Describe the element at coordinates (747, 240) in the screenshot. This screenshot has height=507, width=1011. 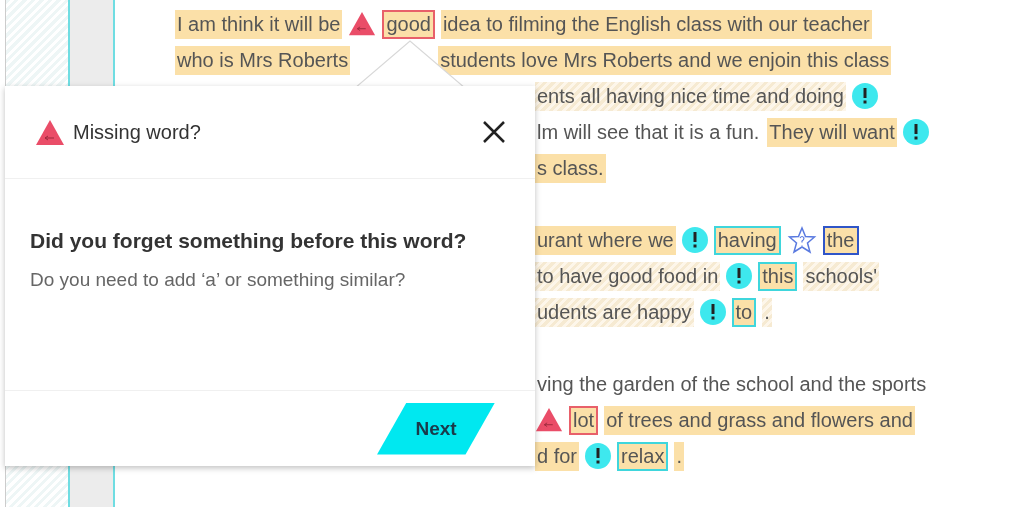
I see `flagged-word: having` at that location.